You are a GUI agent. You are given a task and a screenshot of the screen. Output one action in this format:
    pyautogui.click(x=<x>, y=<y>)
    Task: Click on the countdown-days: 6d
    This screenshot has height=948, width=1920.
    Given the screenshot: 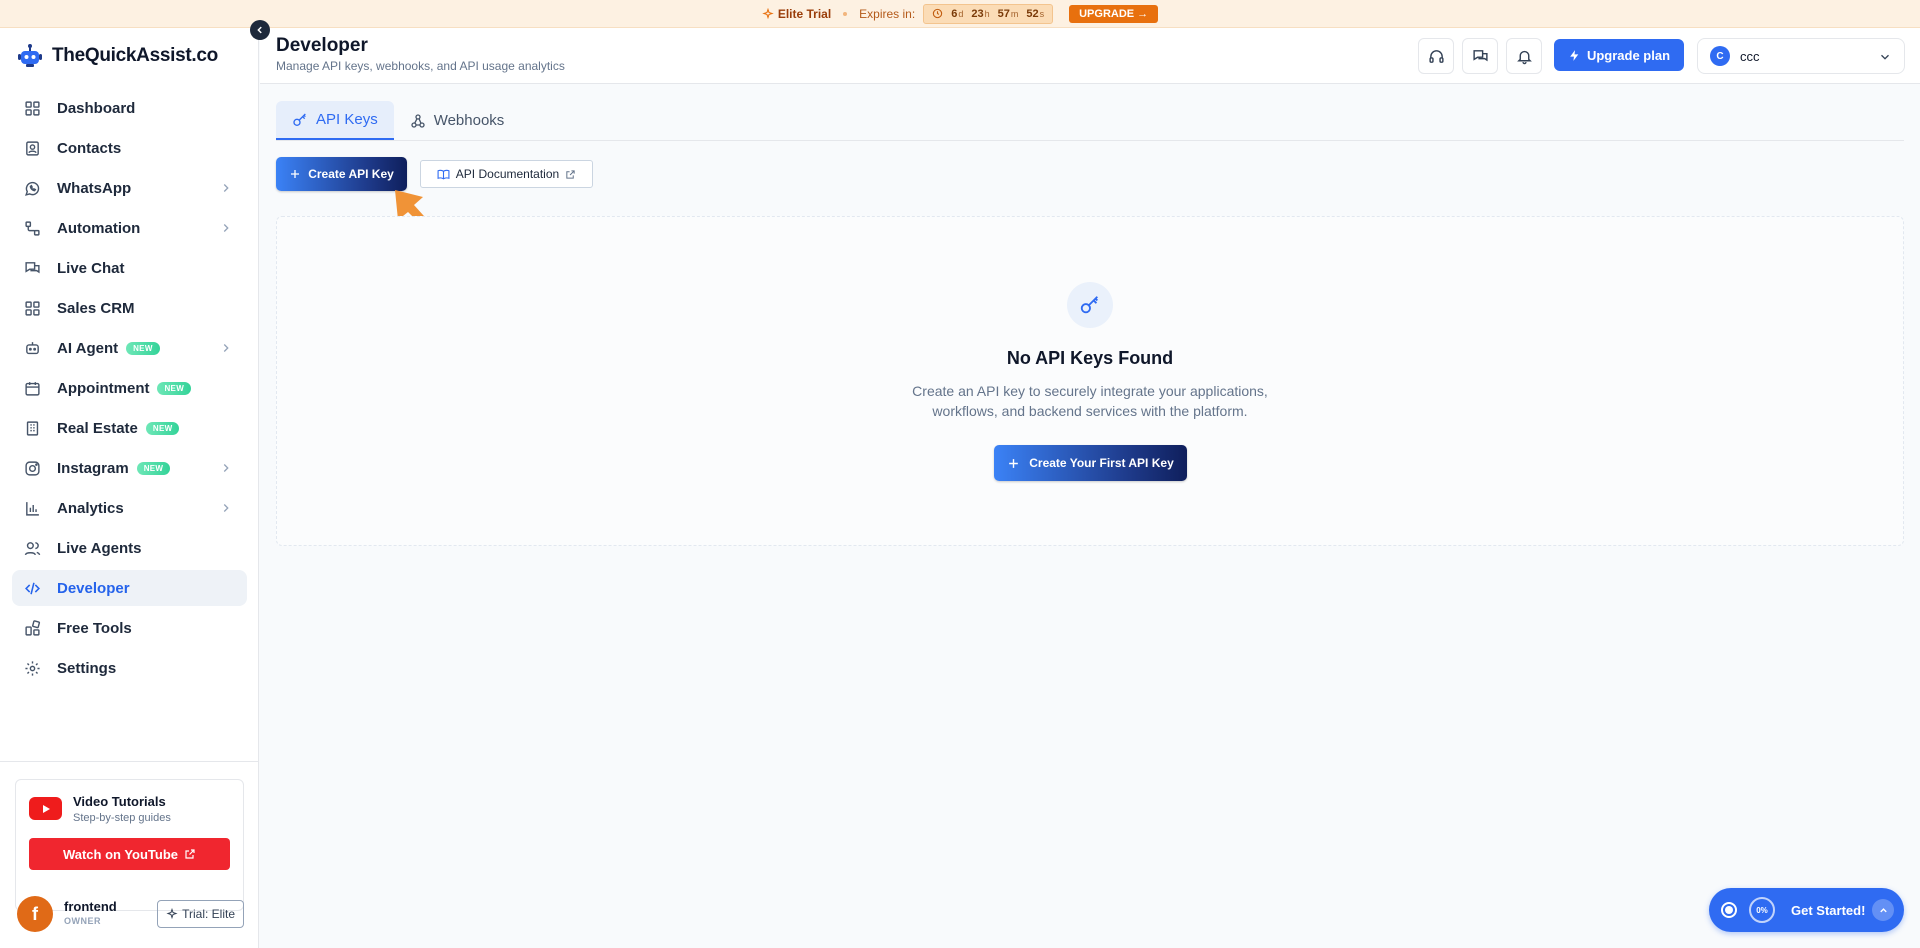 What is the action you would take?
    pyautogui.click(x=957, y=13)
    